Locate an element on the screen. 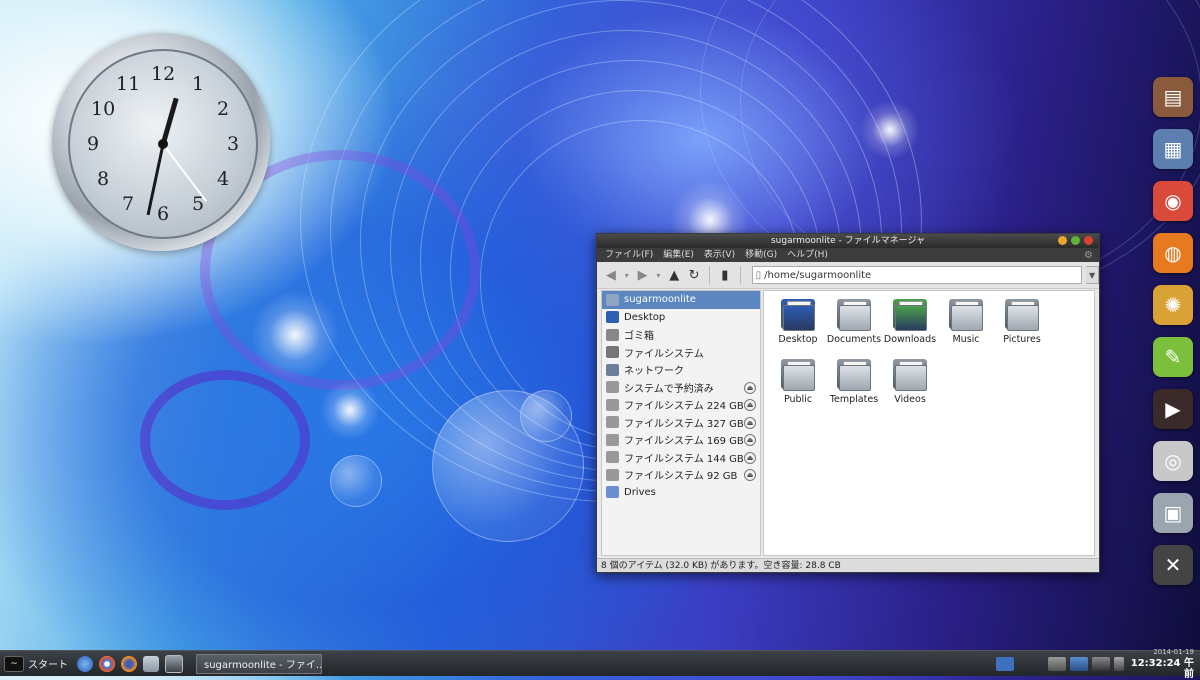  menu-bar: ファイル(F) 編集(E) 表示(V) 移動(G) ヘルプ(H) ⚙ is located at coordinates (848, 255).